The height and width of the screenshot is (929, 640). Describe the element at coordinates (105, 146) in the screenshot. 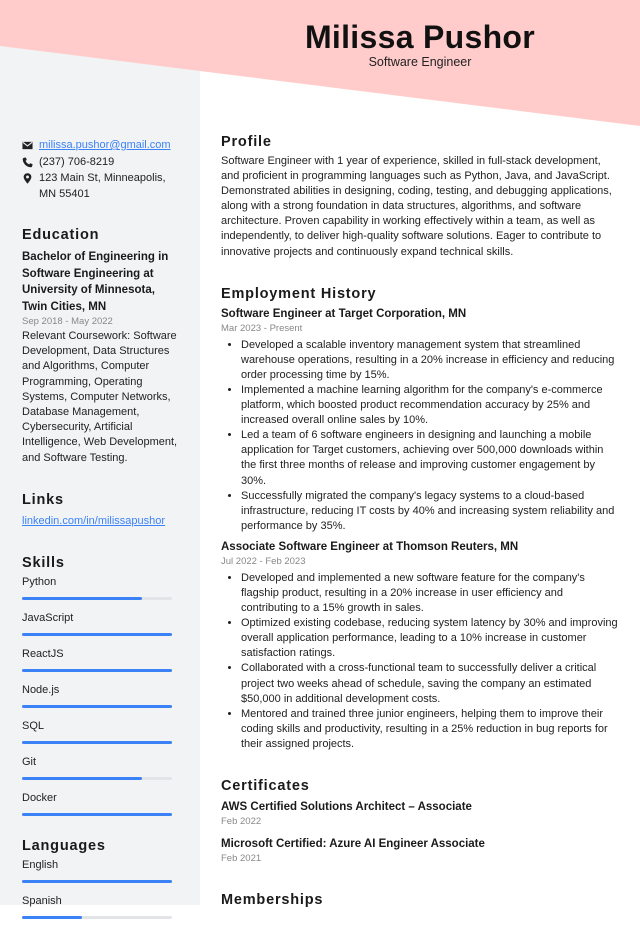

I see `email-link: milissa.pushor@gmail.com` at that location.